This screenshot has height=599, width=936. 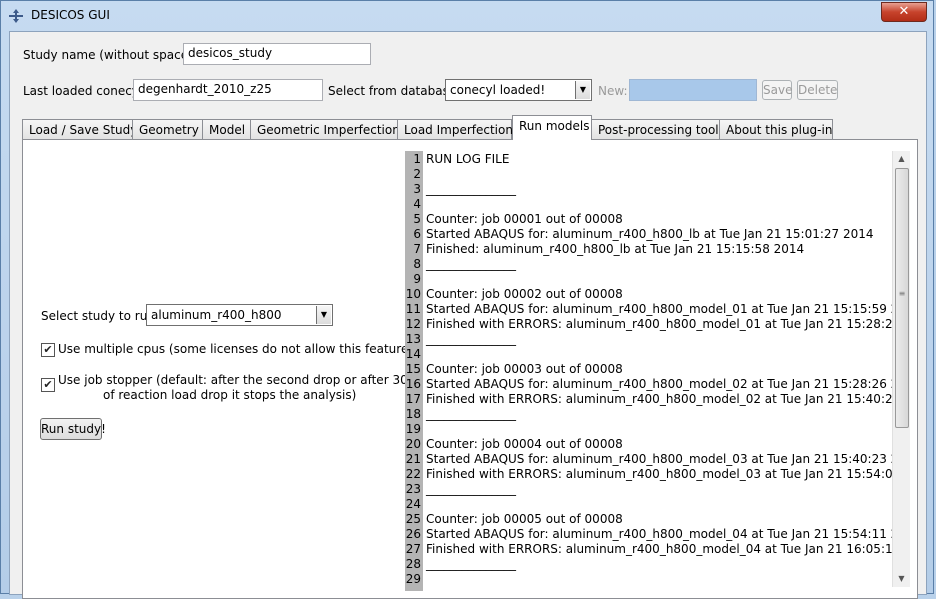 I want to click on log-line-number: 26, so click(x=413, y=534).